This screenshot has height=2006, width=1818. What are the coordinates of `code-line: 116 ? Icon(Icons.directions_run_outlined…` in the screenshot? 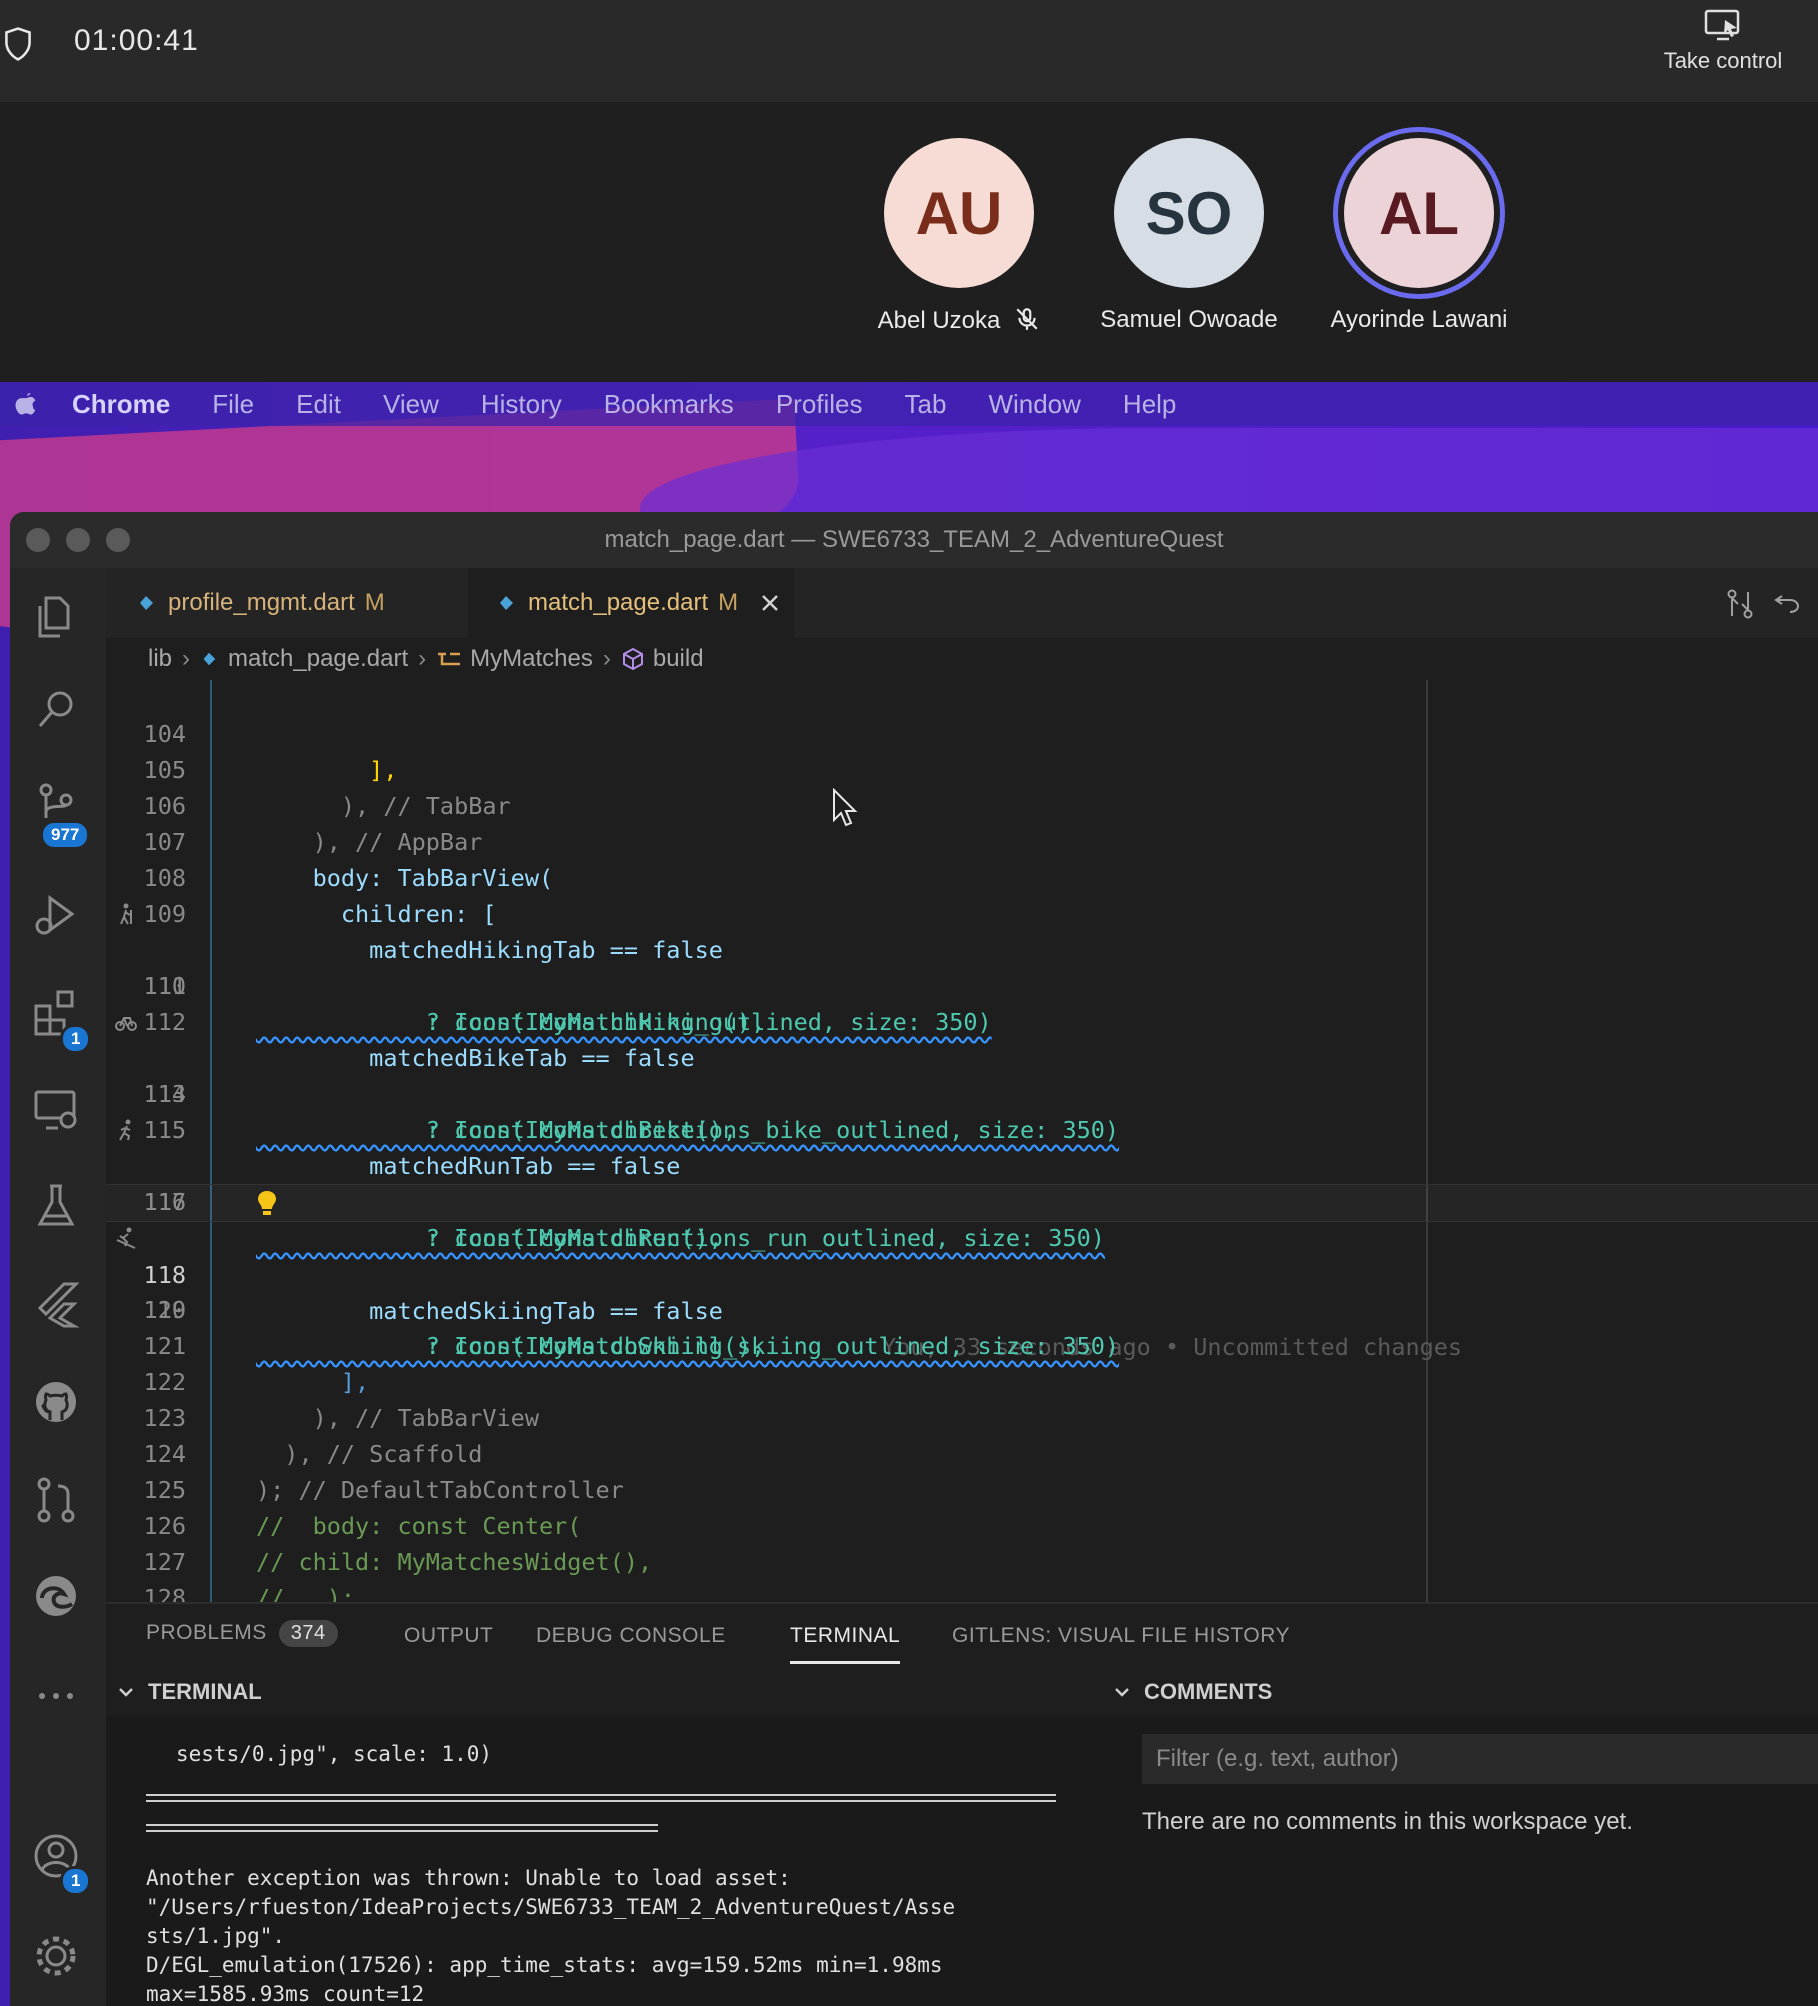 It's located at (962, 1182).